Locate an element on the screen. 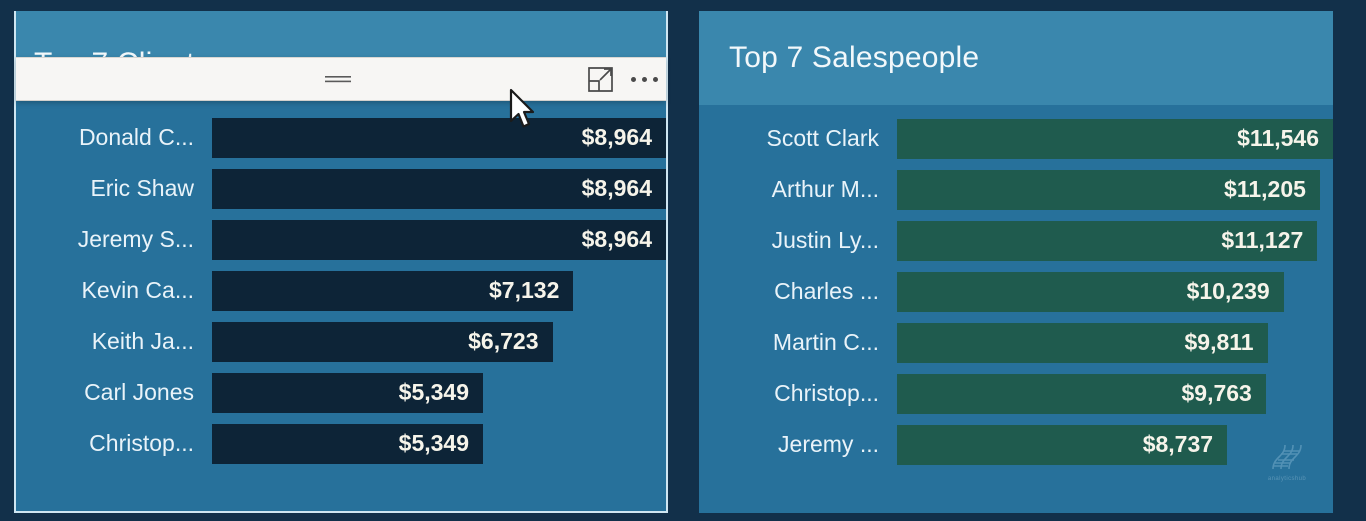  bar-track: $9,811 is located at coordinates (1115, 342).